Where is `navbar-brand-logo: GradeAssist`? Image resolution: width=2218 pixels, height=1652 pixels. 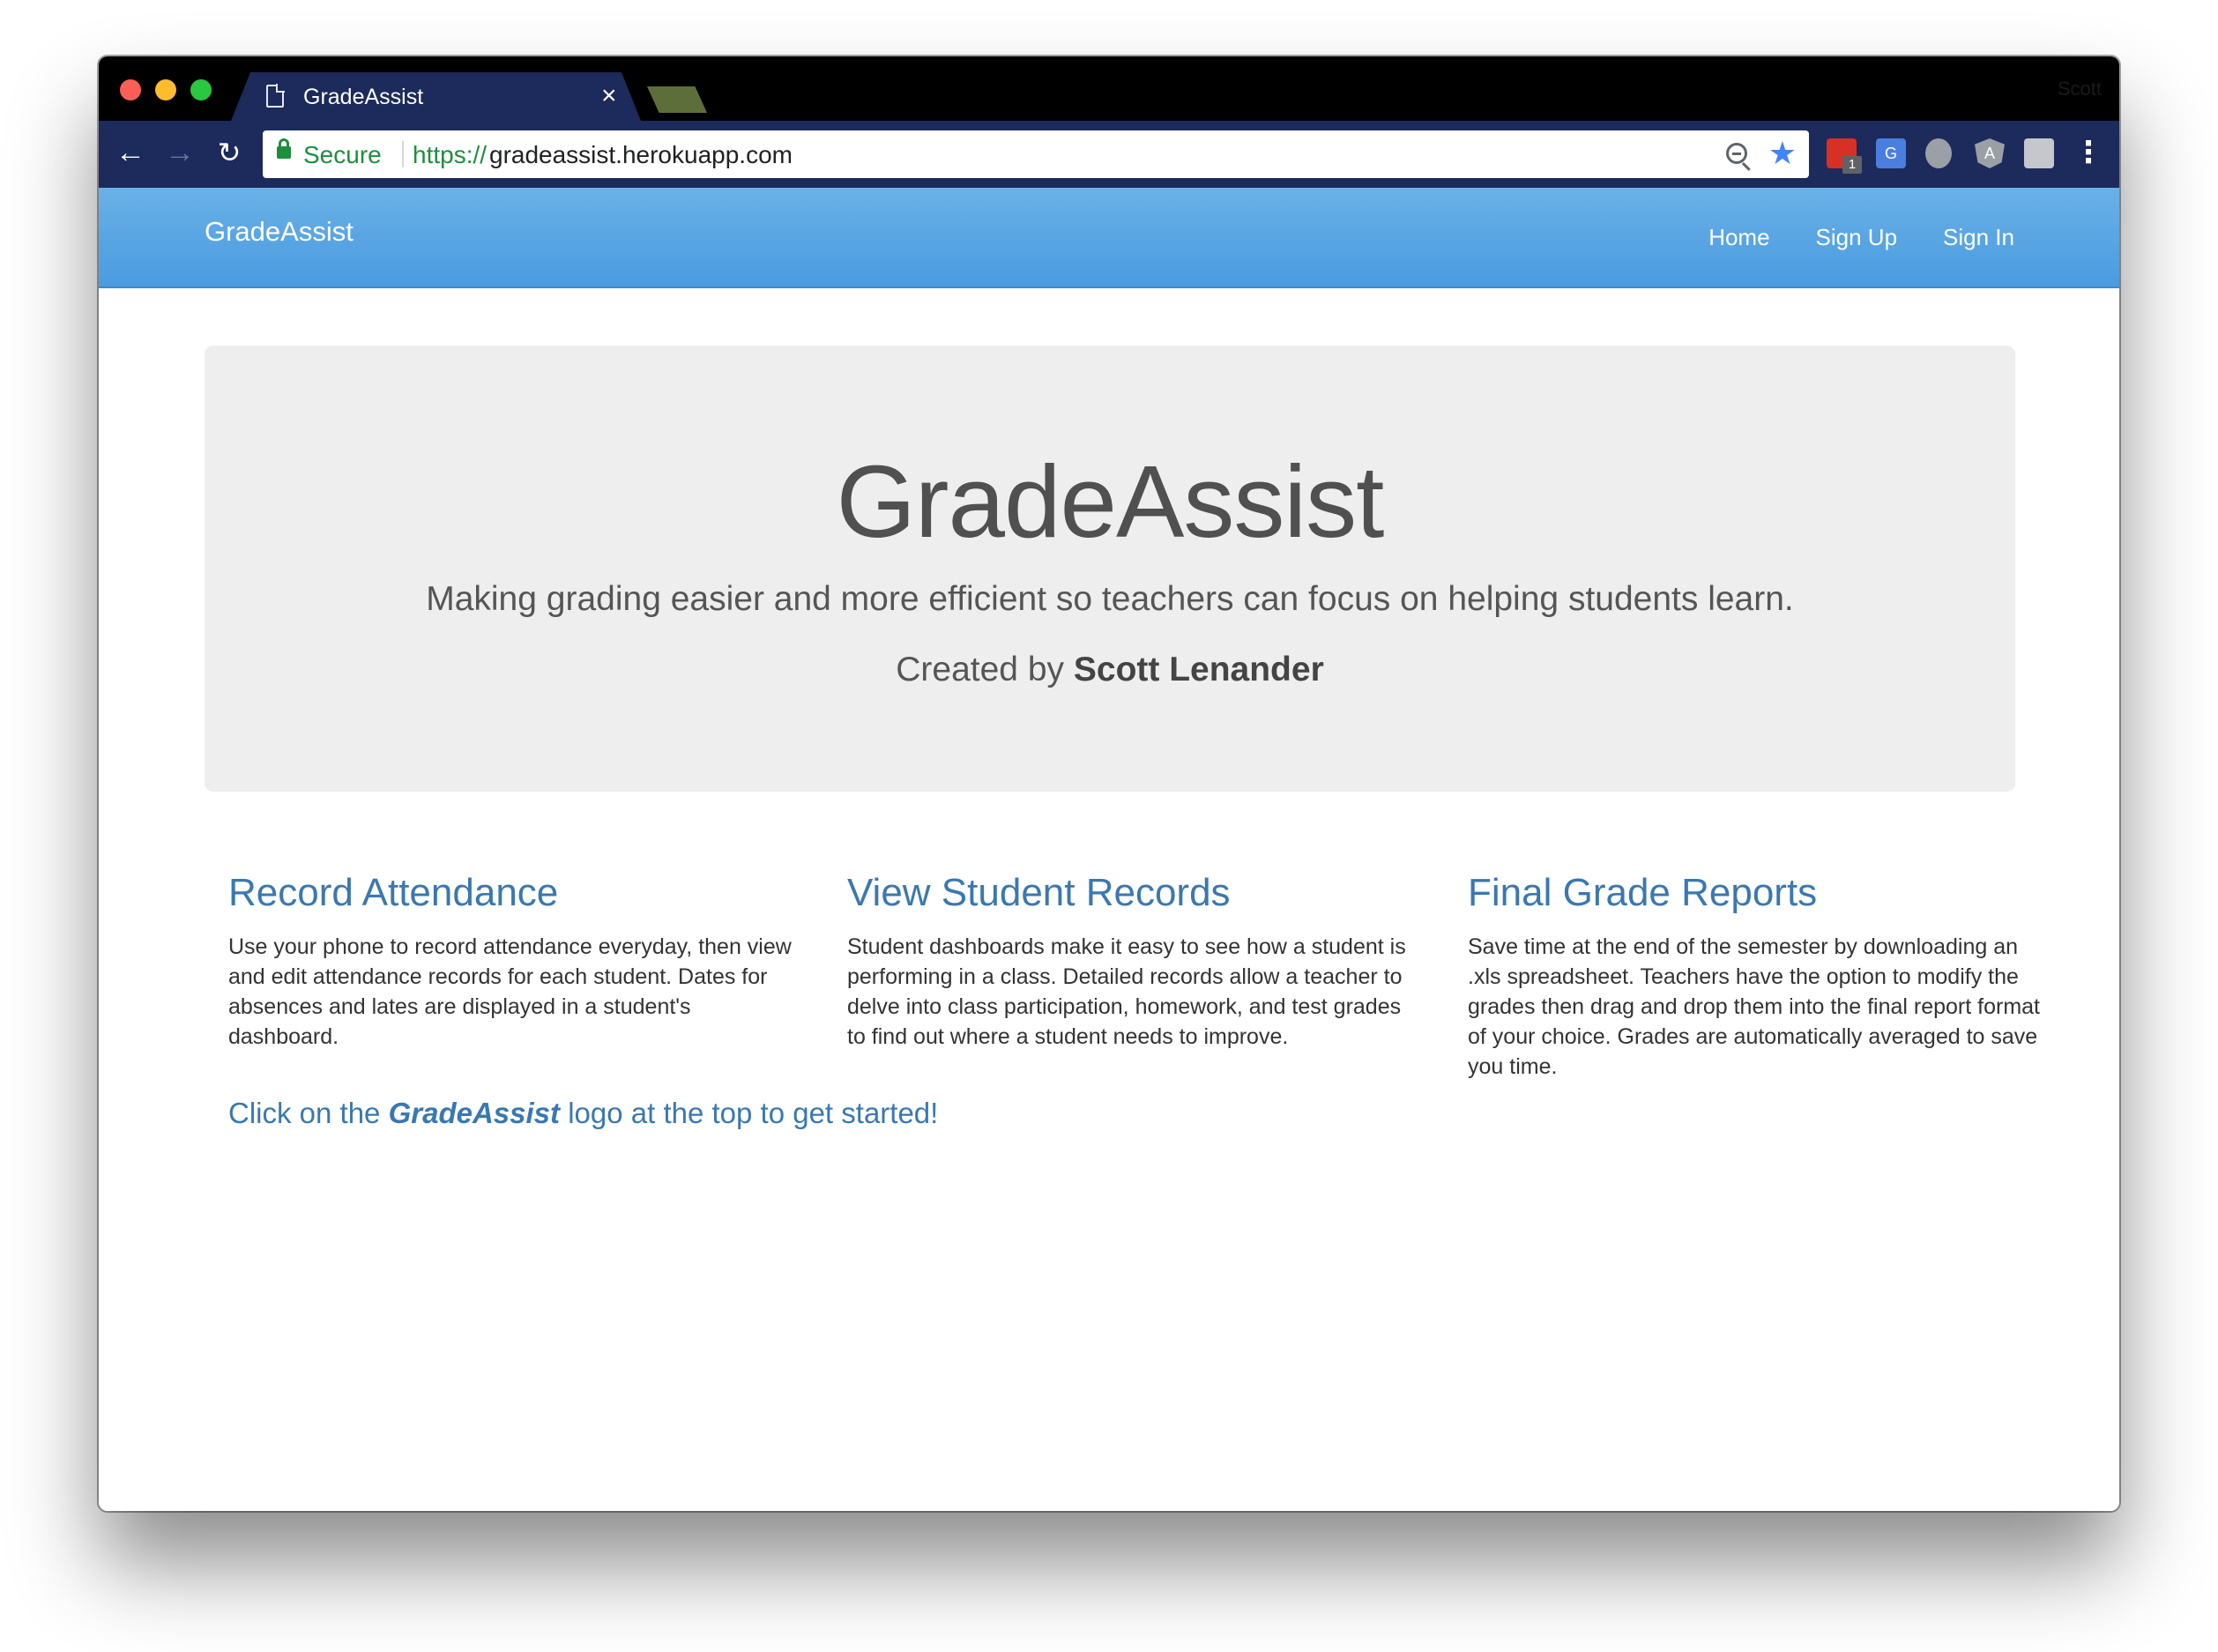 navbar-brand-logo: GradeAssist is located at coordinates (279, 231).